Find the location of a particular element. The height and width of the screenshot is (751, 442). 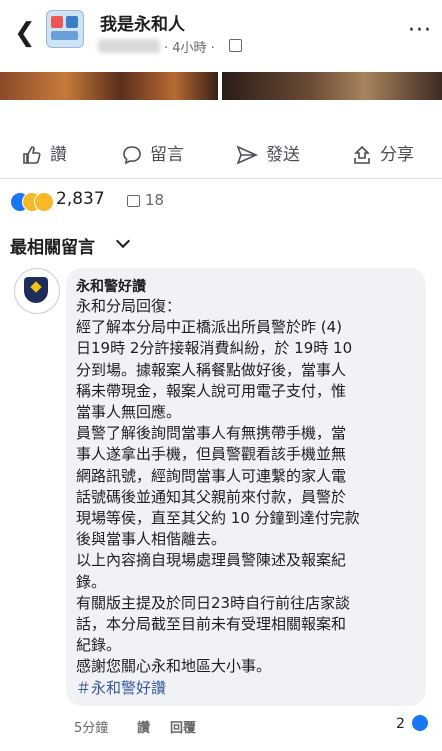

comment-reaction-count: 2 is located at coordinates (400, 724).